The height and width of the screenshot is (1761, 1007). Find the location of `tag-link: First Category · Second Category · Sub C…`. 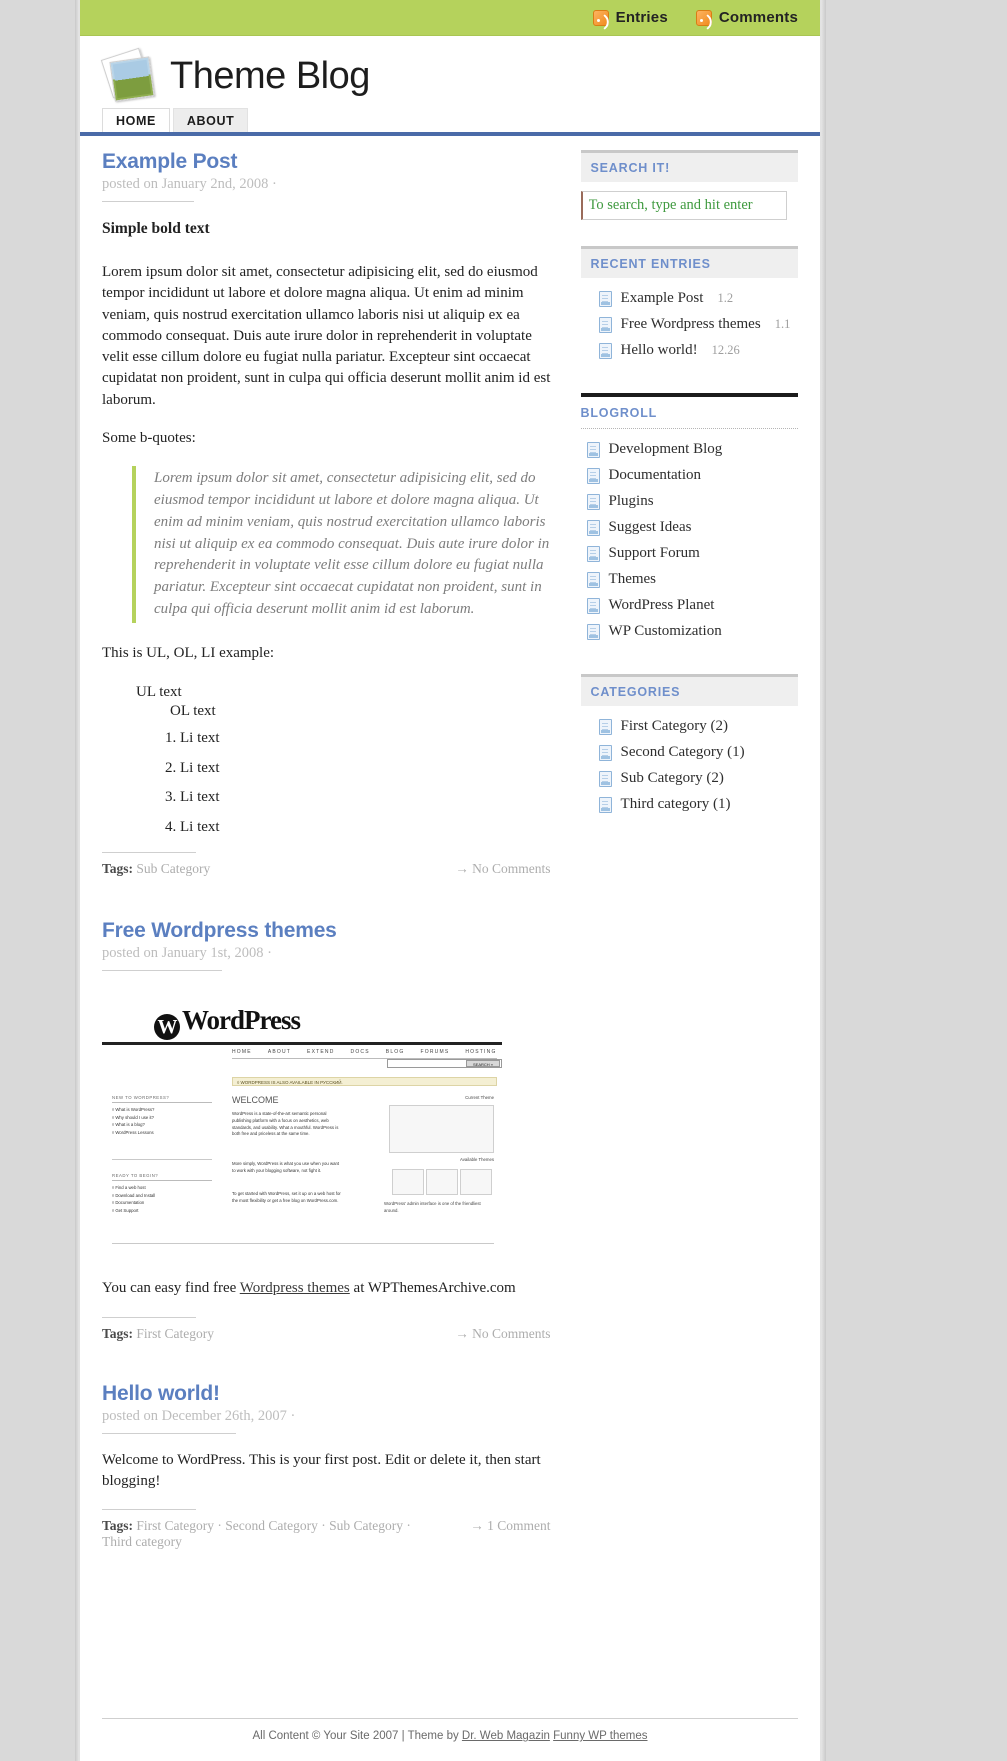

tag-link: First Category · Second Category · Sub C… is located at coordinates (256, 1533).